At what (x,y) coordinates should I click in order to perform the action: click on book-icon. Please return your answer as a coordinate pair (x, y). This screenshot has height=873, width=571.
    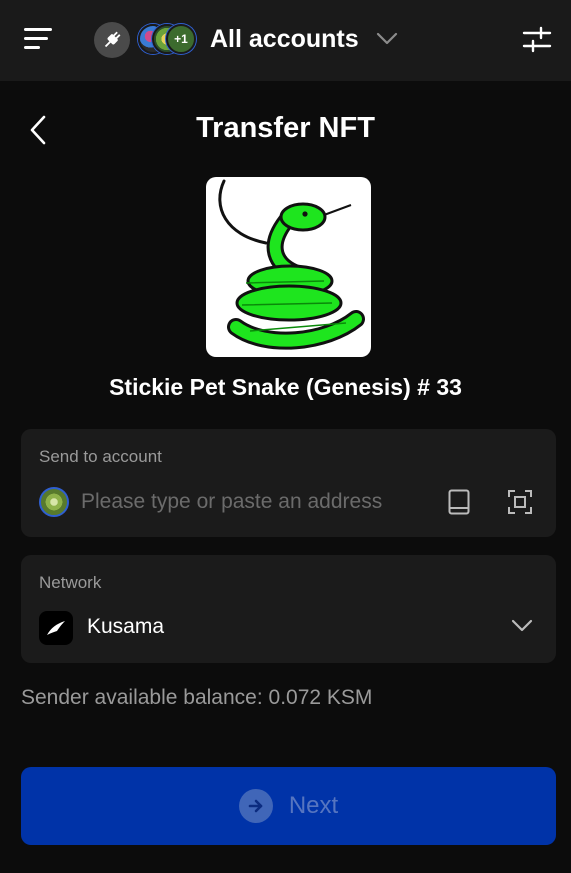
    Looking at the image, I should click on (459, 504).